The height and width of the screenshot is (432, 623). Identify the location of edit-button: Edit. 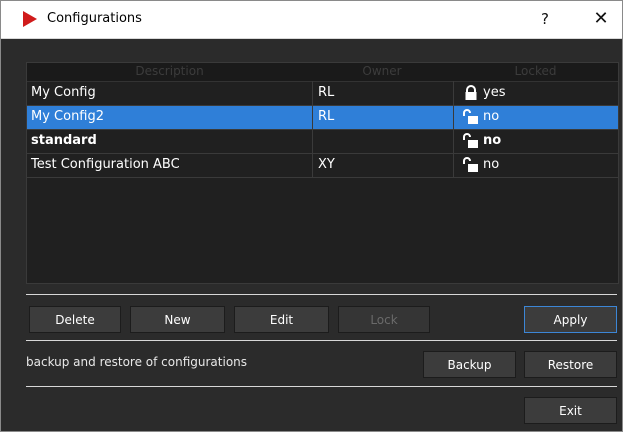
(281, 319).